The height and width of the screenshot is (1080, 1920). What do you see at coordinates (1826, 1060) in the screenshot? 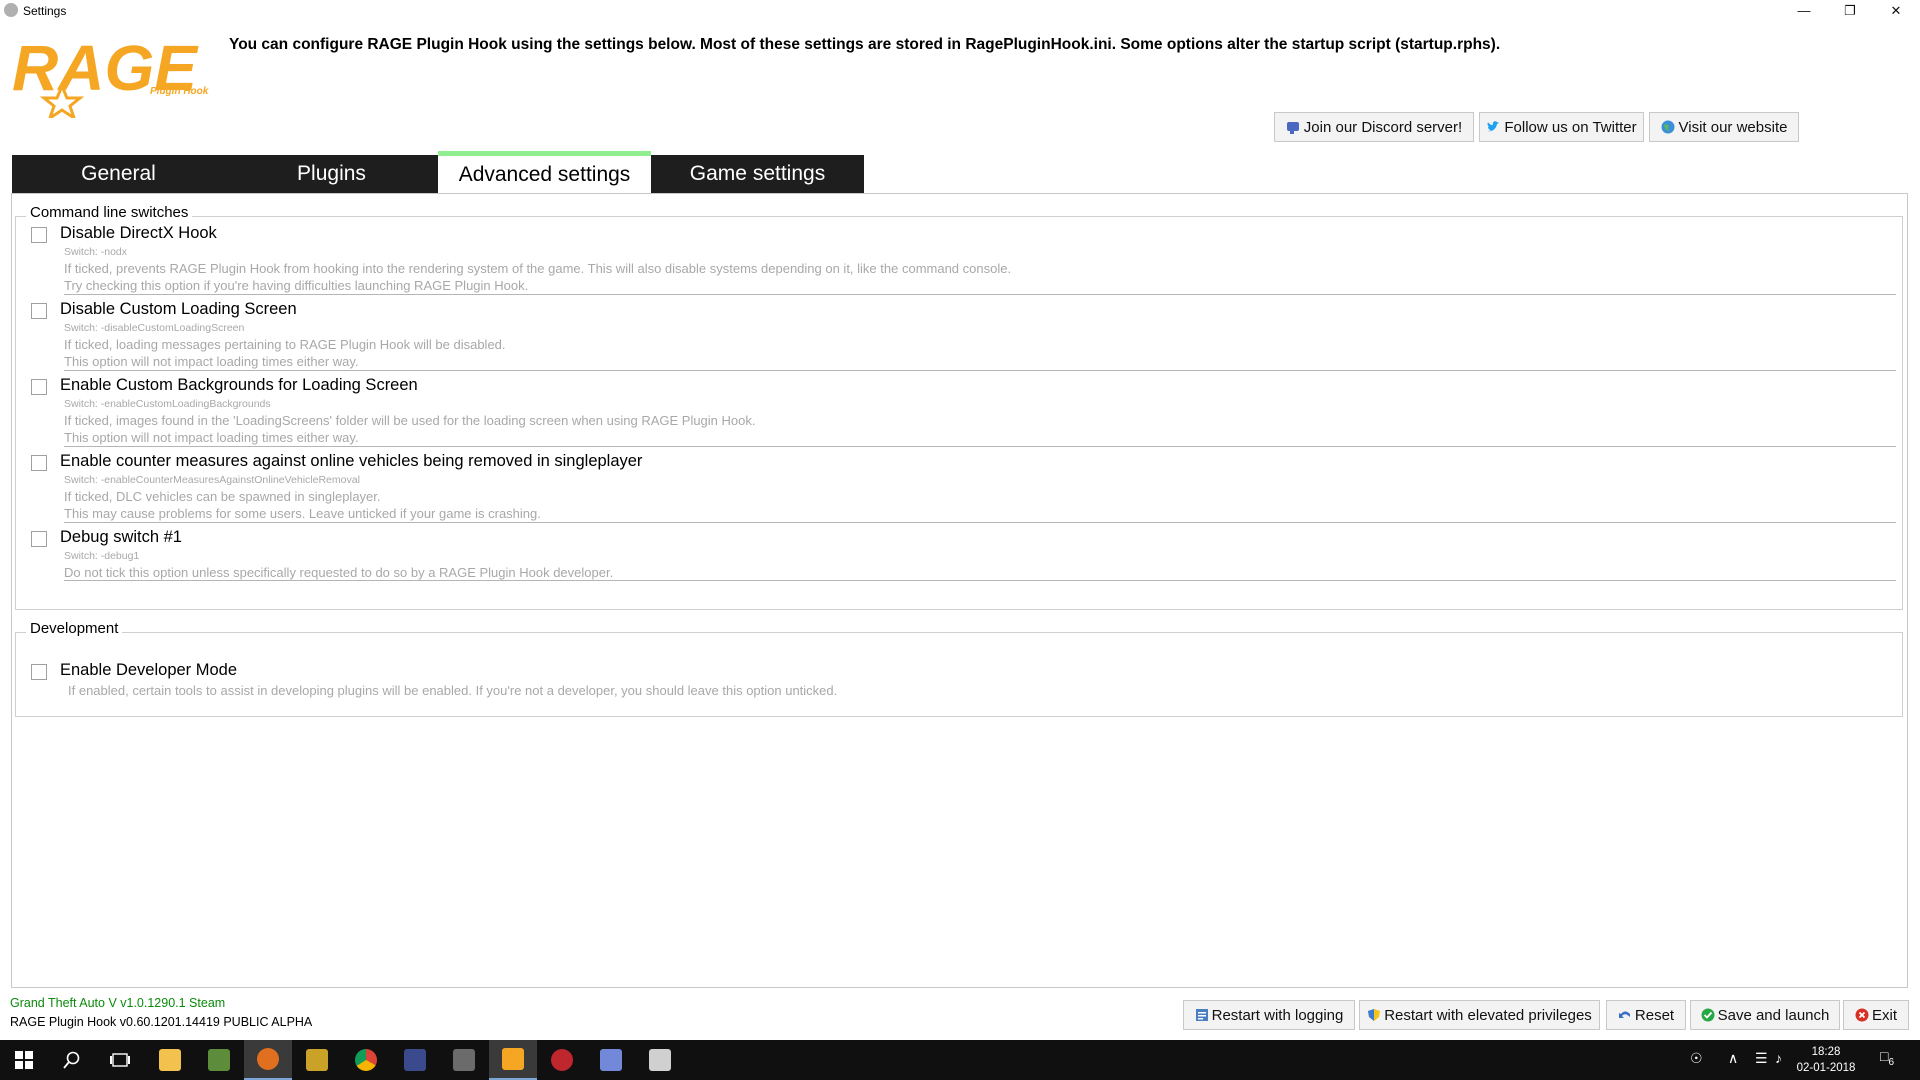
I see `taskbar-clock: 18:28 02-01-2018` at bounding box center [1826, 1060].